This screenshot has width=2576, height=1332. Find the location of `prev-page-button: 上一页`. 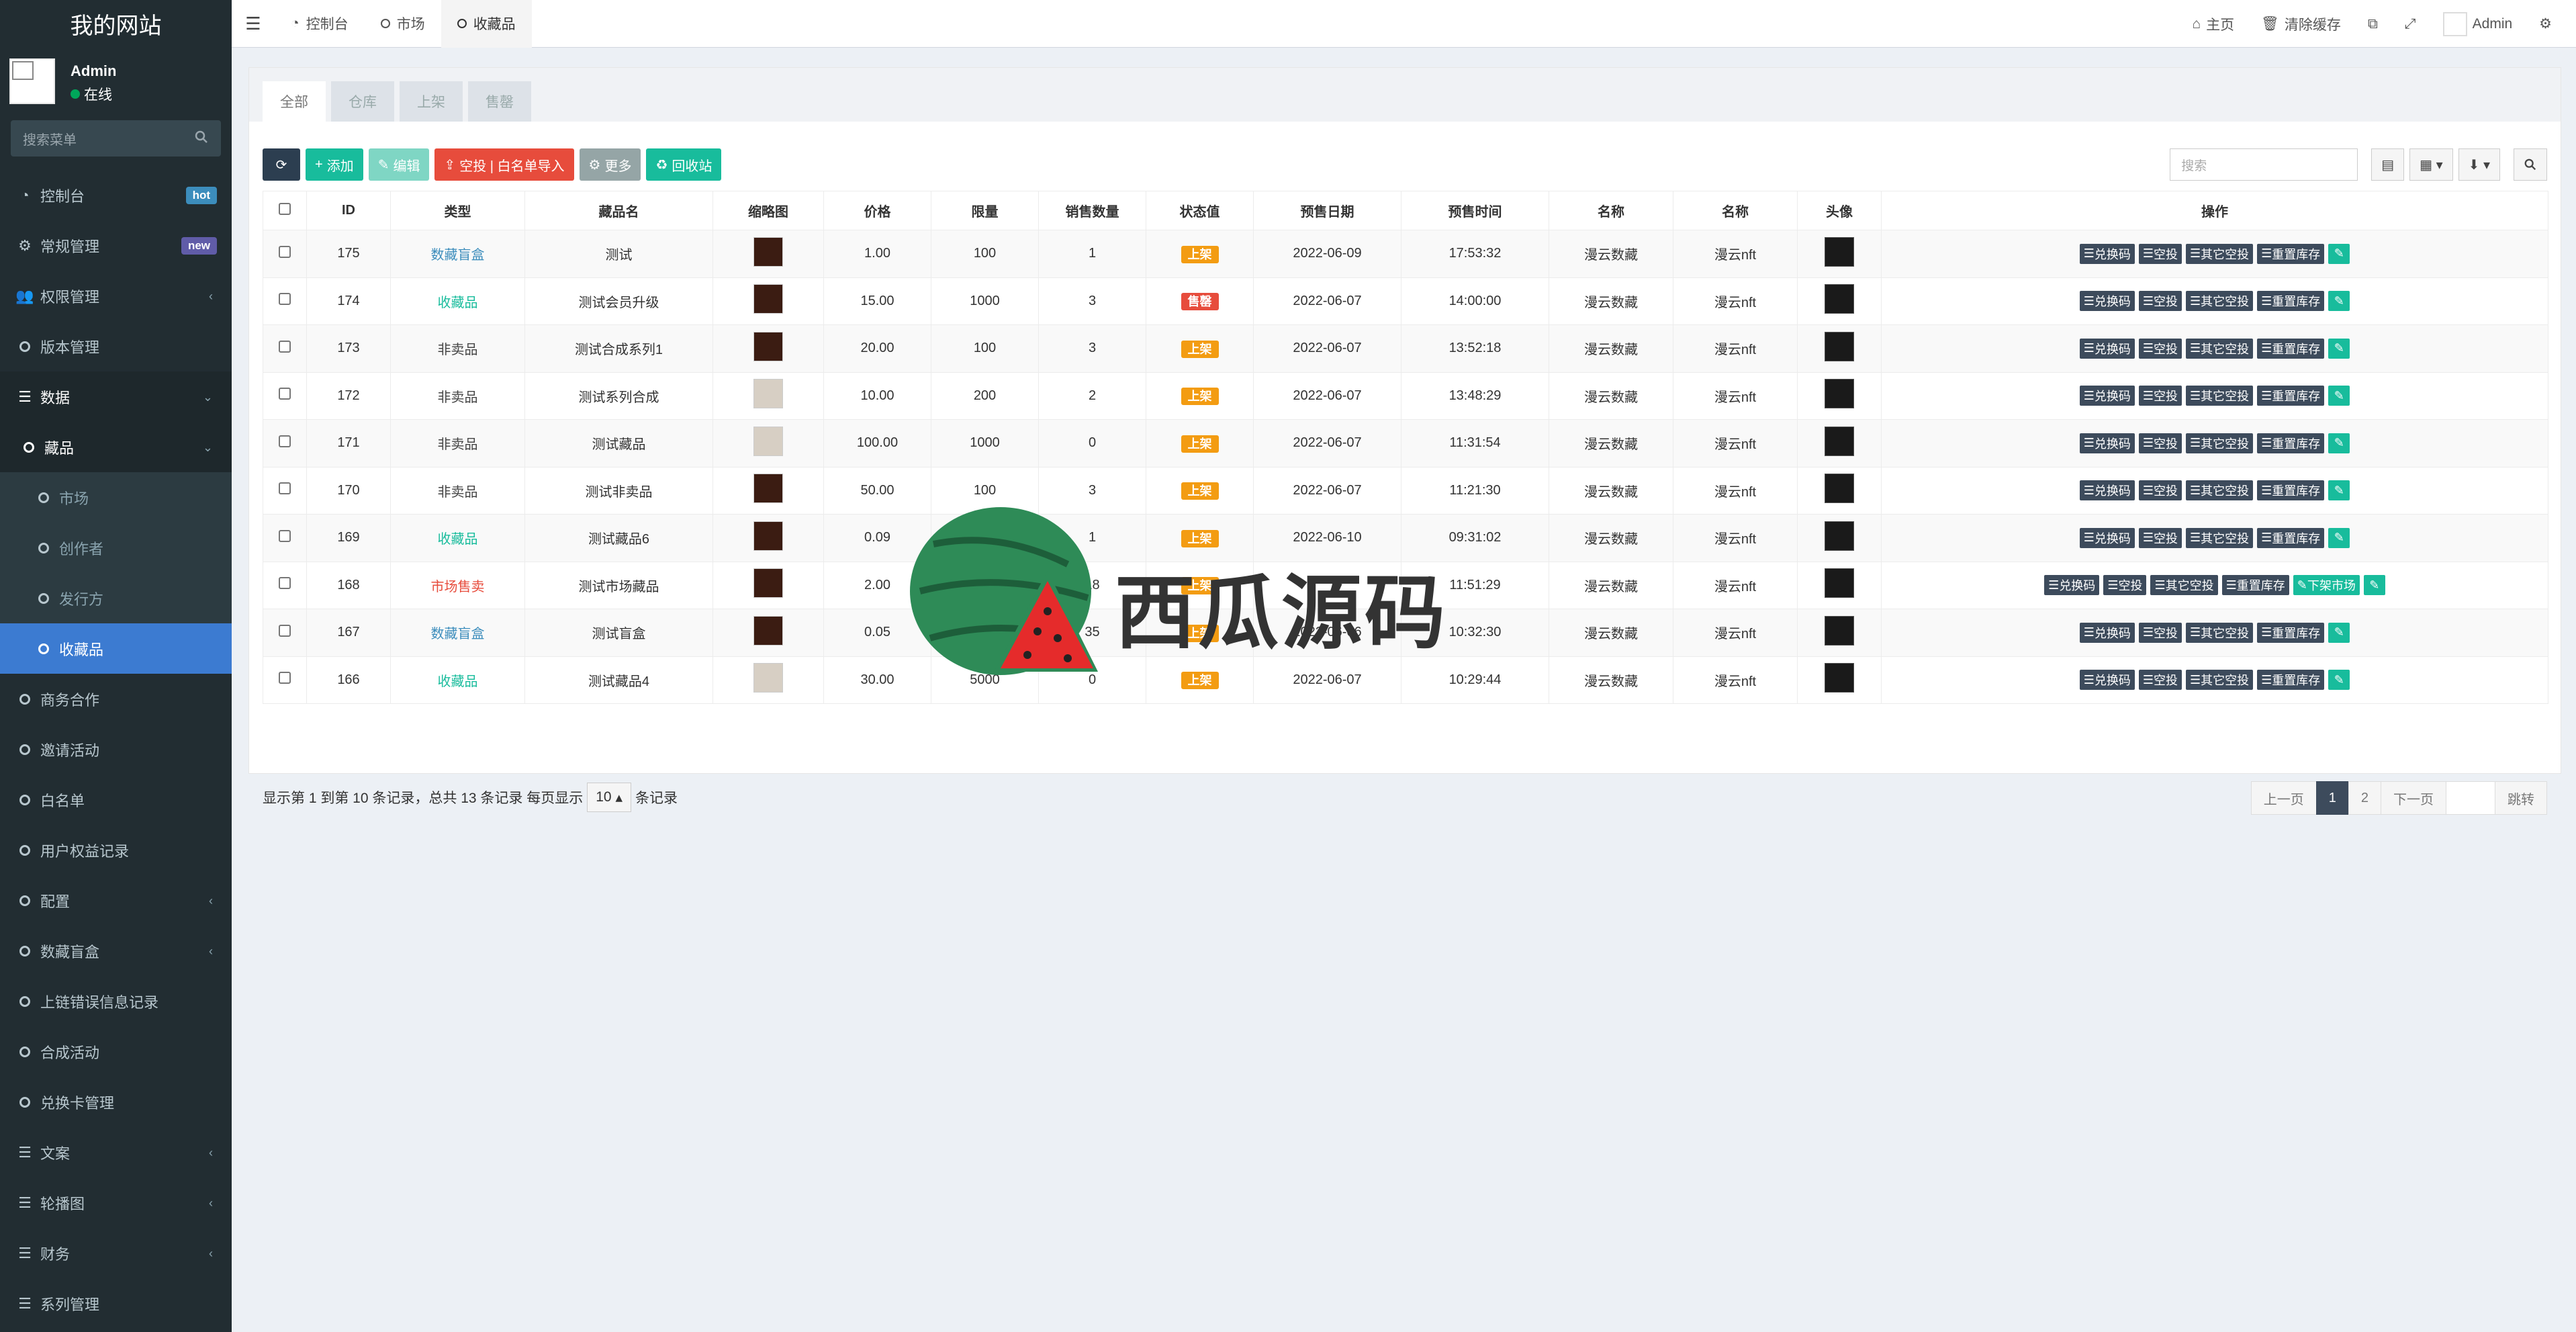

prev-page-button: 上一页 is located at coordinates (2283, 798).